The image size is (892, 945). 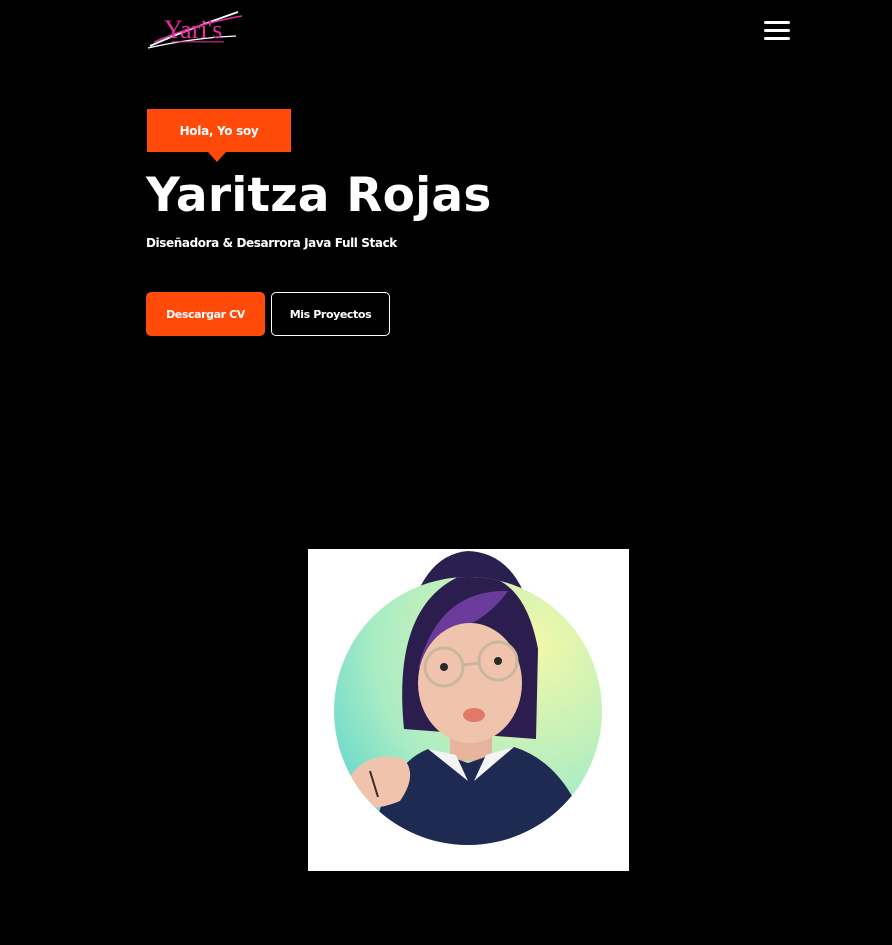 What do you see at coordinates (205, 314) in the screenshot?
I see `download-cv-button: Descargar CV` at bounding box center [205, 314].